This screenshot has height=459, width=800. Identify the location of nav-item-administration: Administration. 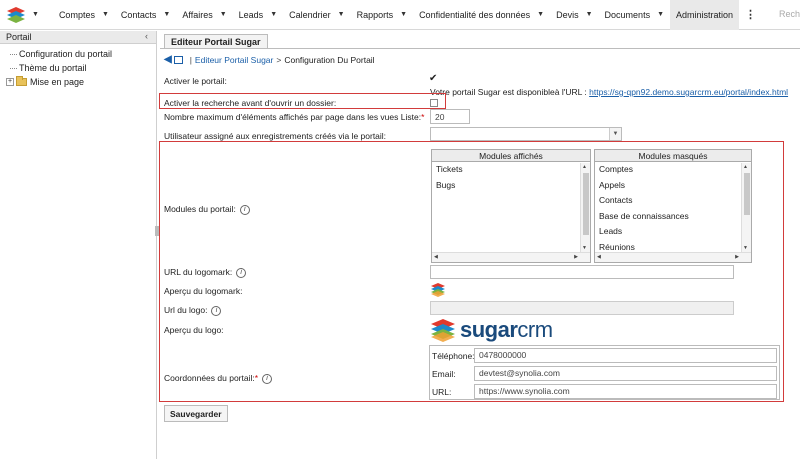
(705, 15).